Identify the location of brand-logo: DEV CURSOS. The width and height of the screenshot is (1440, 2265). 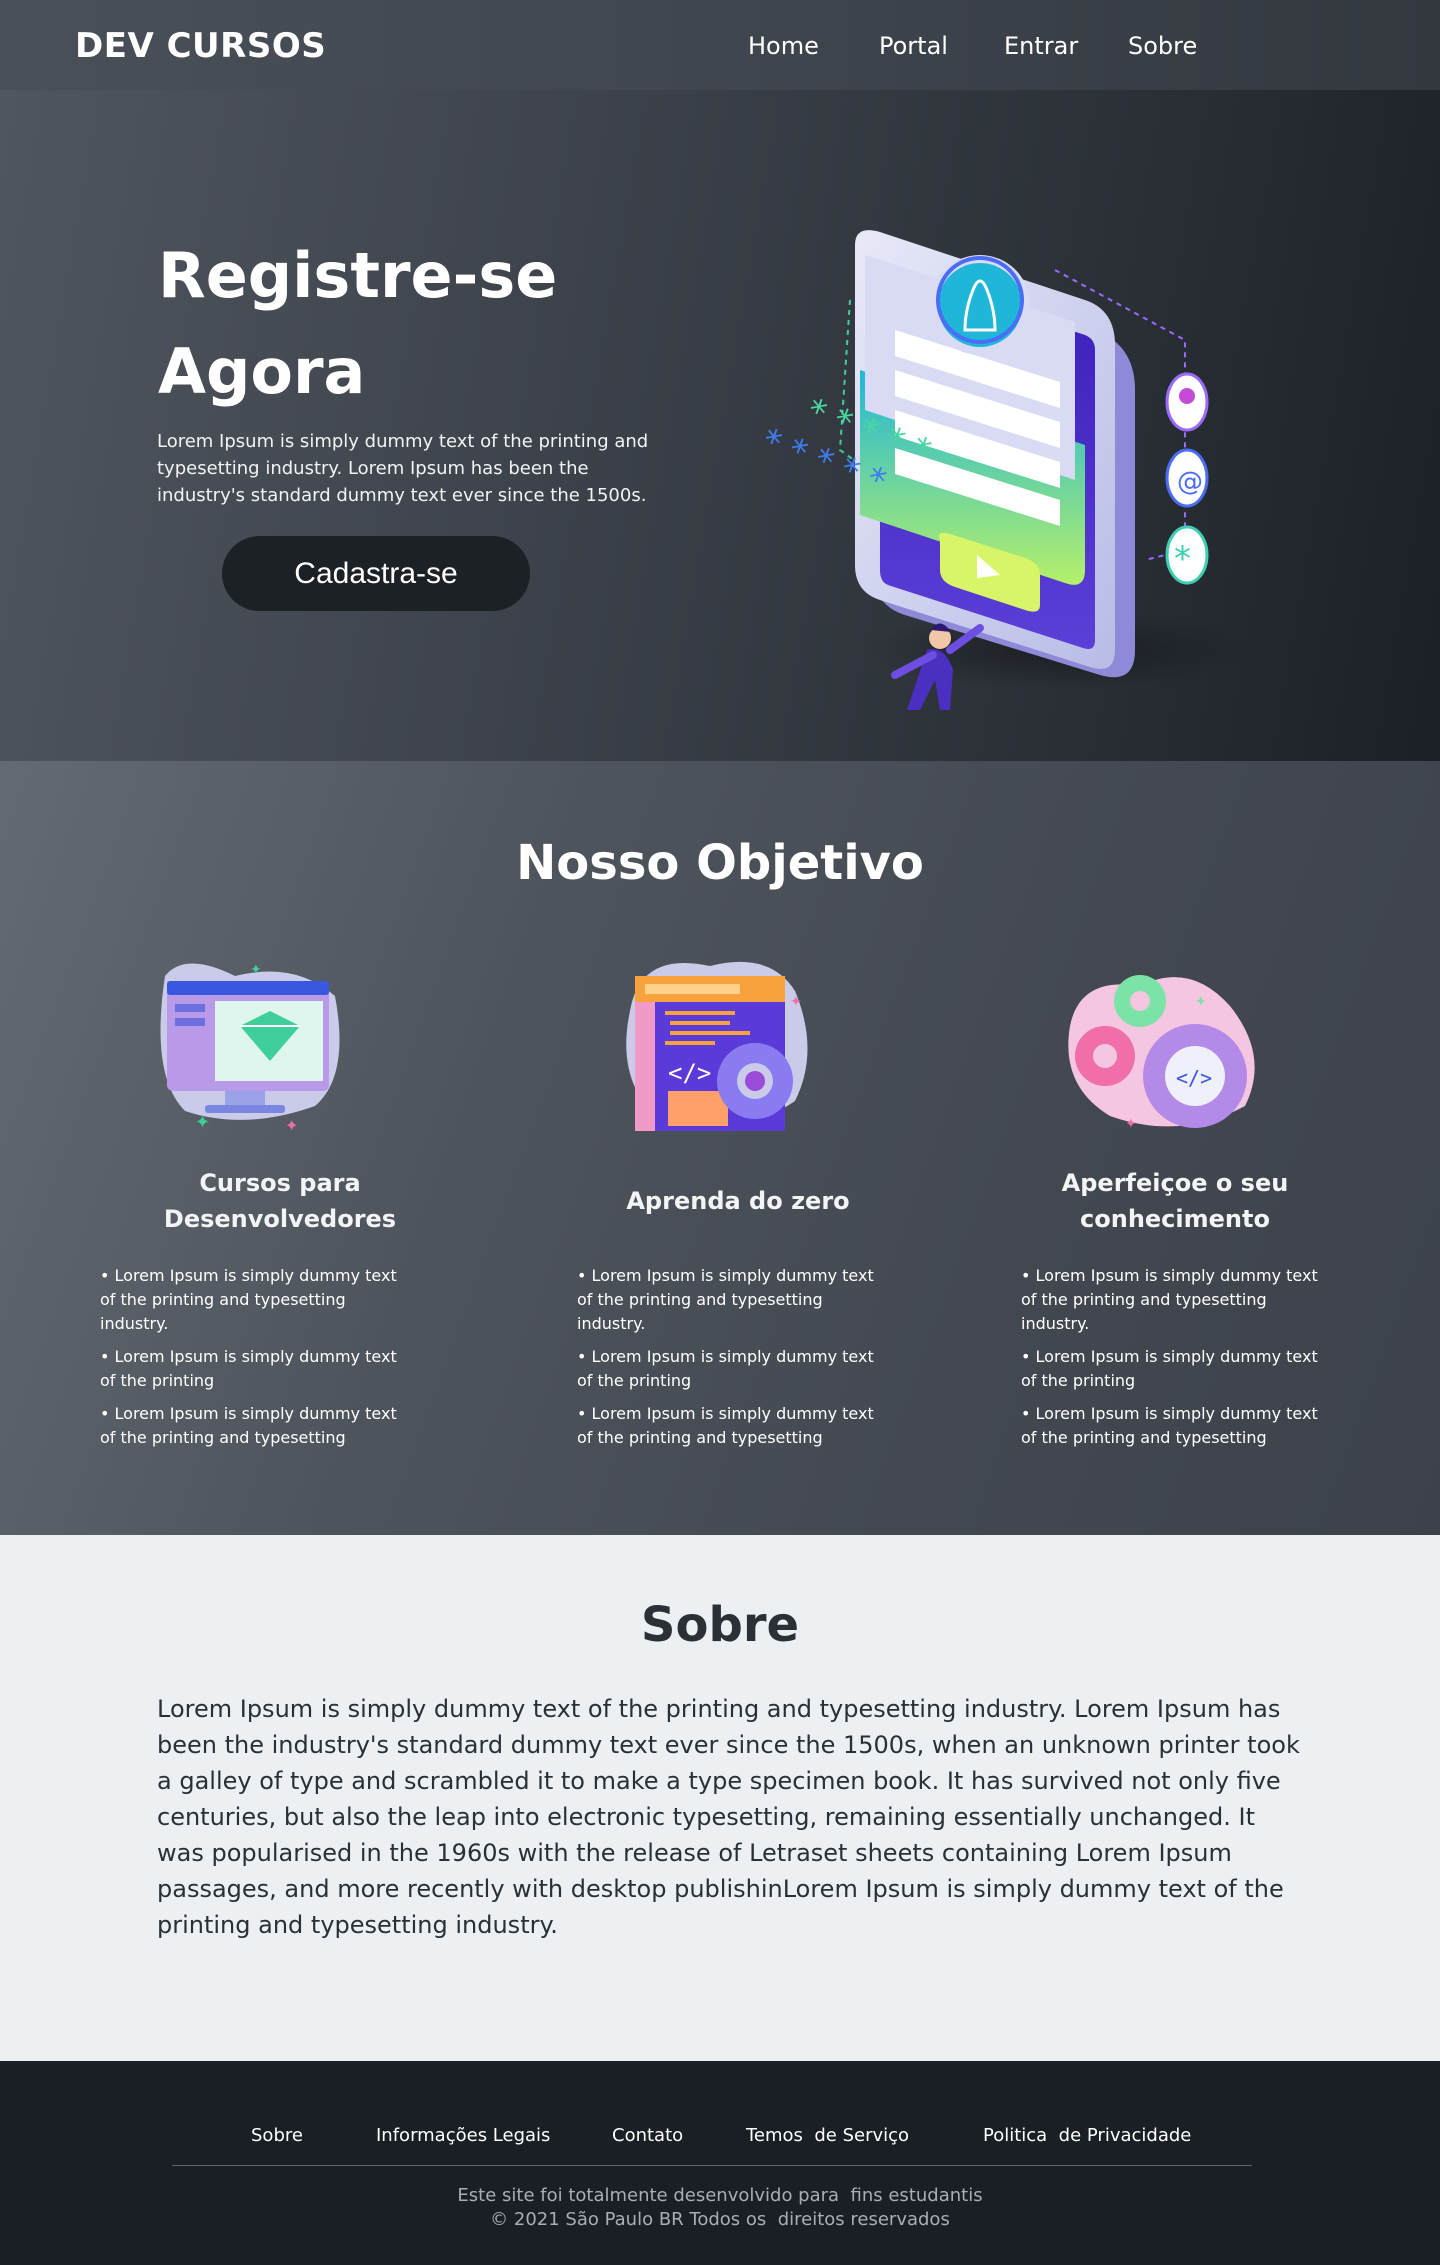
(200, 46).